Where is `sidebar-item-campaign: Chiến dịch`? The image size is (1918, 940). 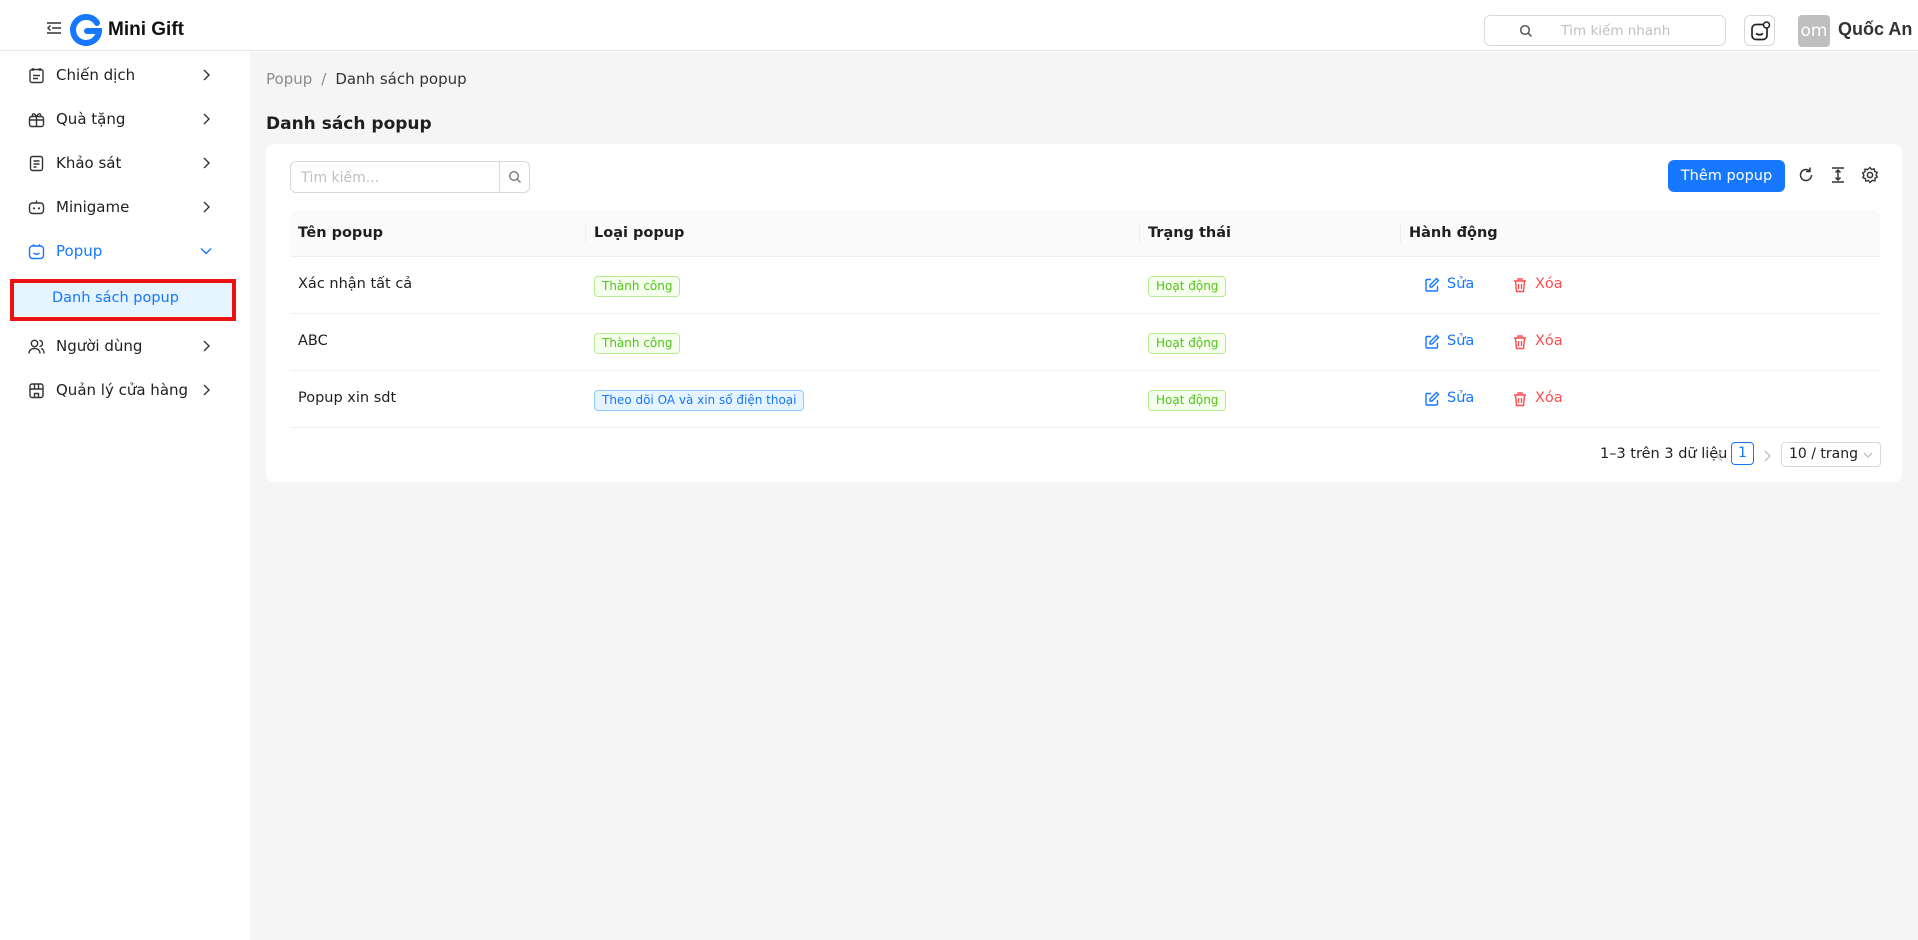 sidebar-item-campaign: Chiến dịch is located at coordinates (125, 75).